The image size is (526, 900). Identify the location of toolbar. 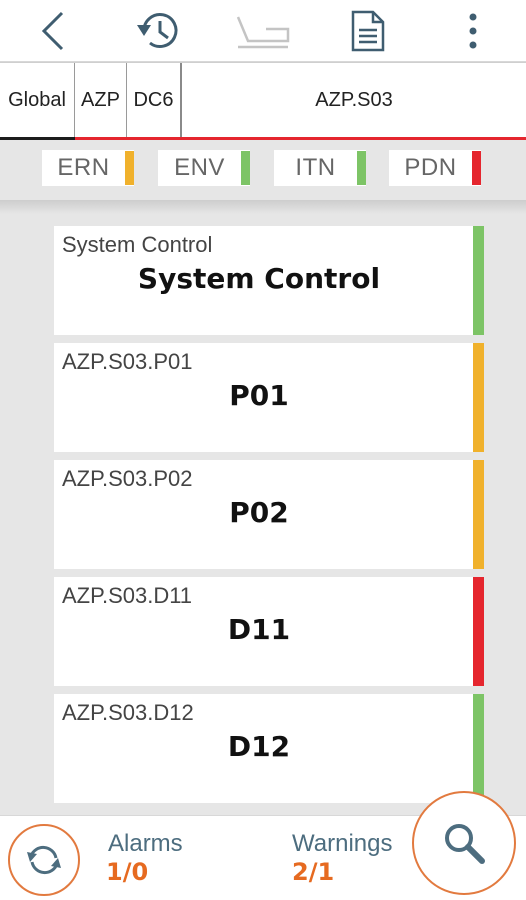
(263, 31).